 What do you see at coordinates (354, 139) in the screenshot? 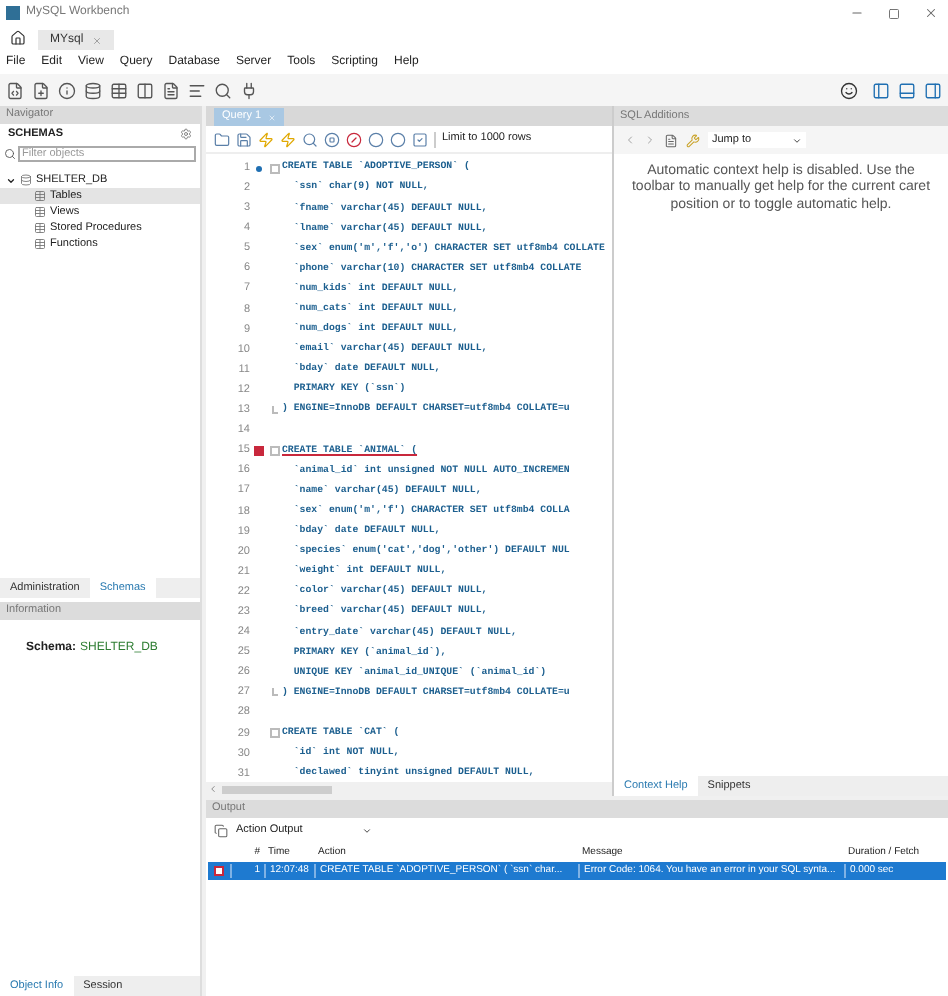
I see `stop-on-error-icon` at bounding box center [354, 139].